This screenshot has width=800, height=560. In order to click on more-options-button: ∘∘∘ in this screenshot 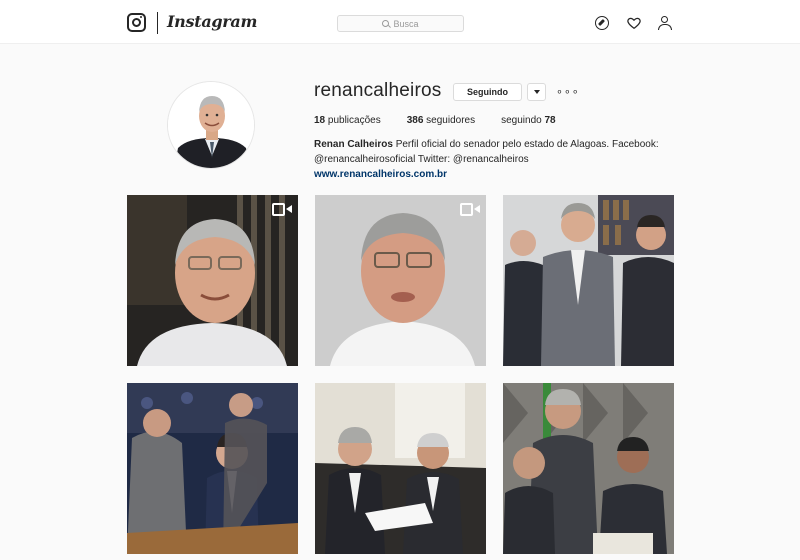, I will do `click(568, 91)`.